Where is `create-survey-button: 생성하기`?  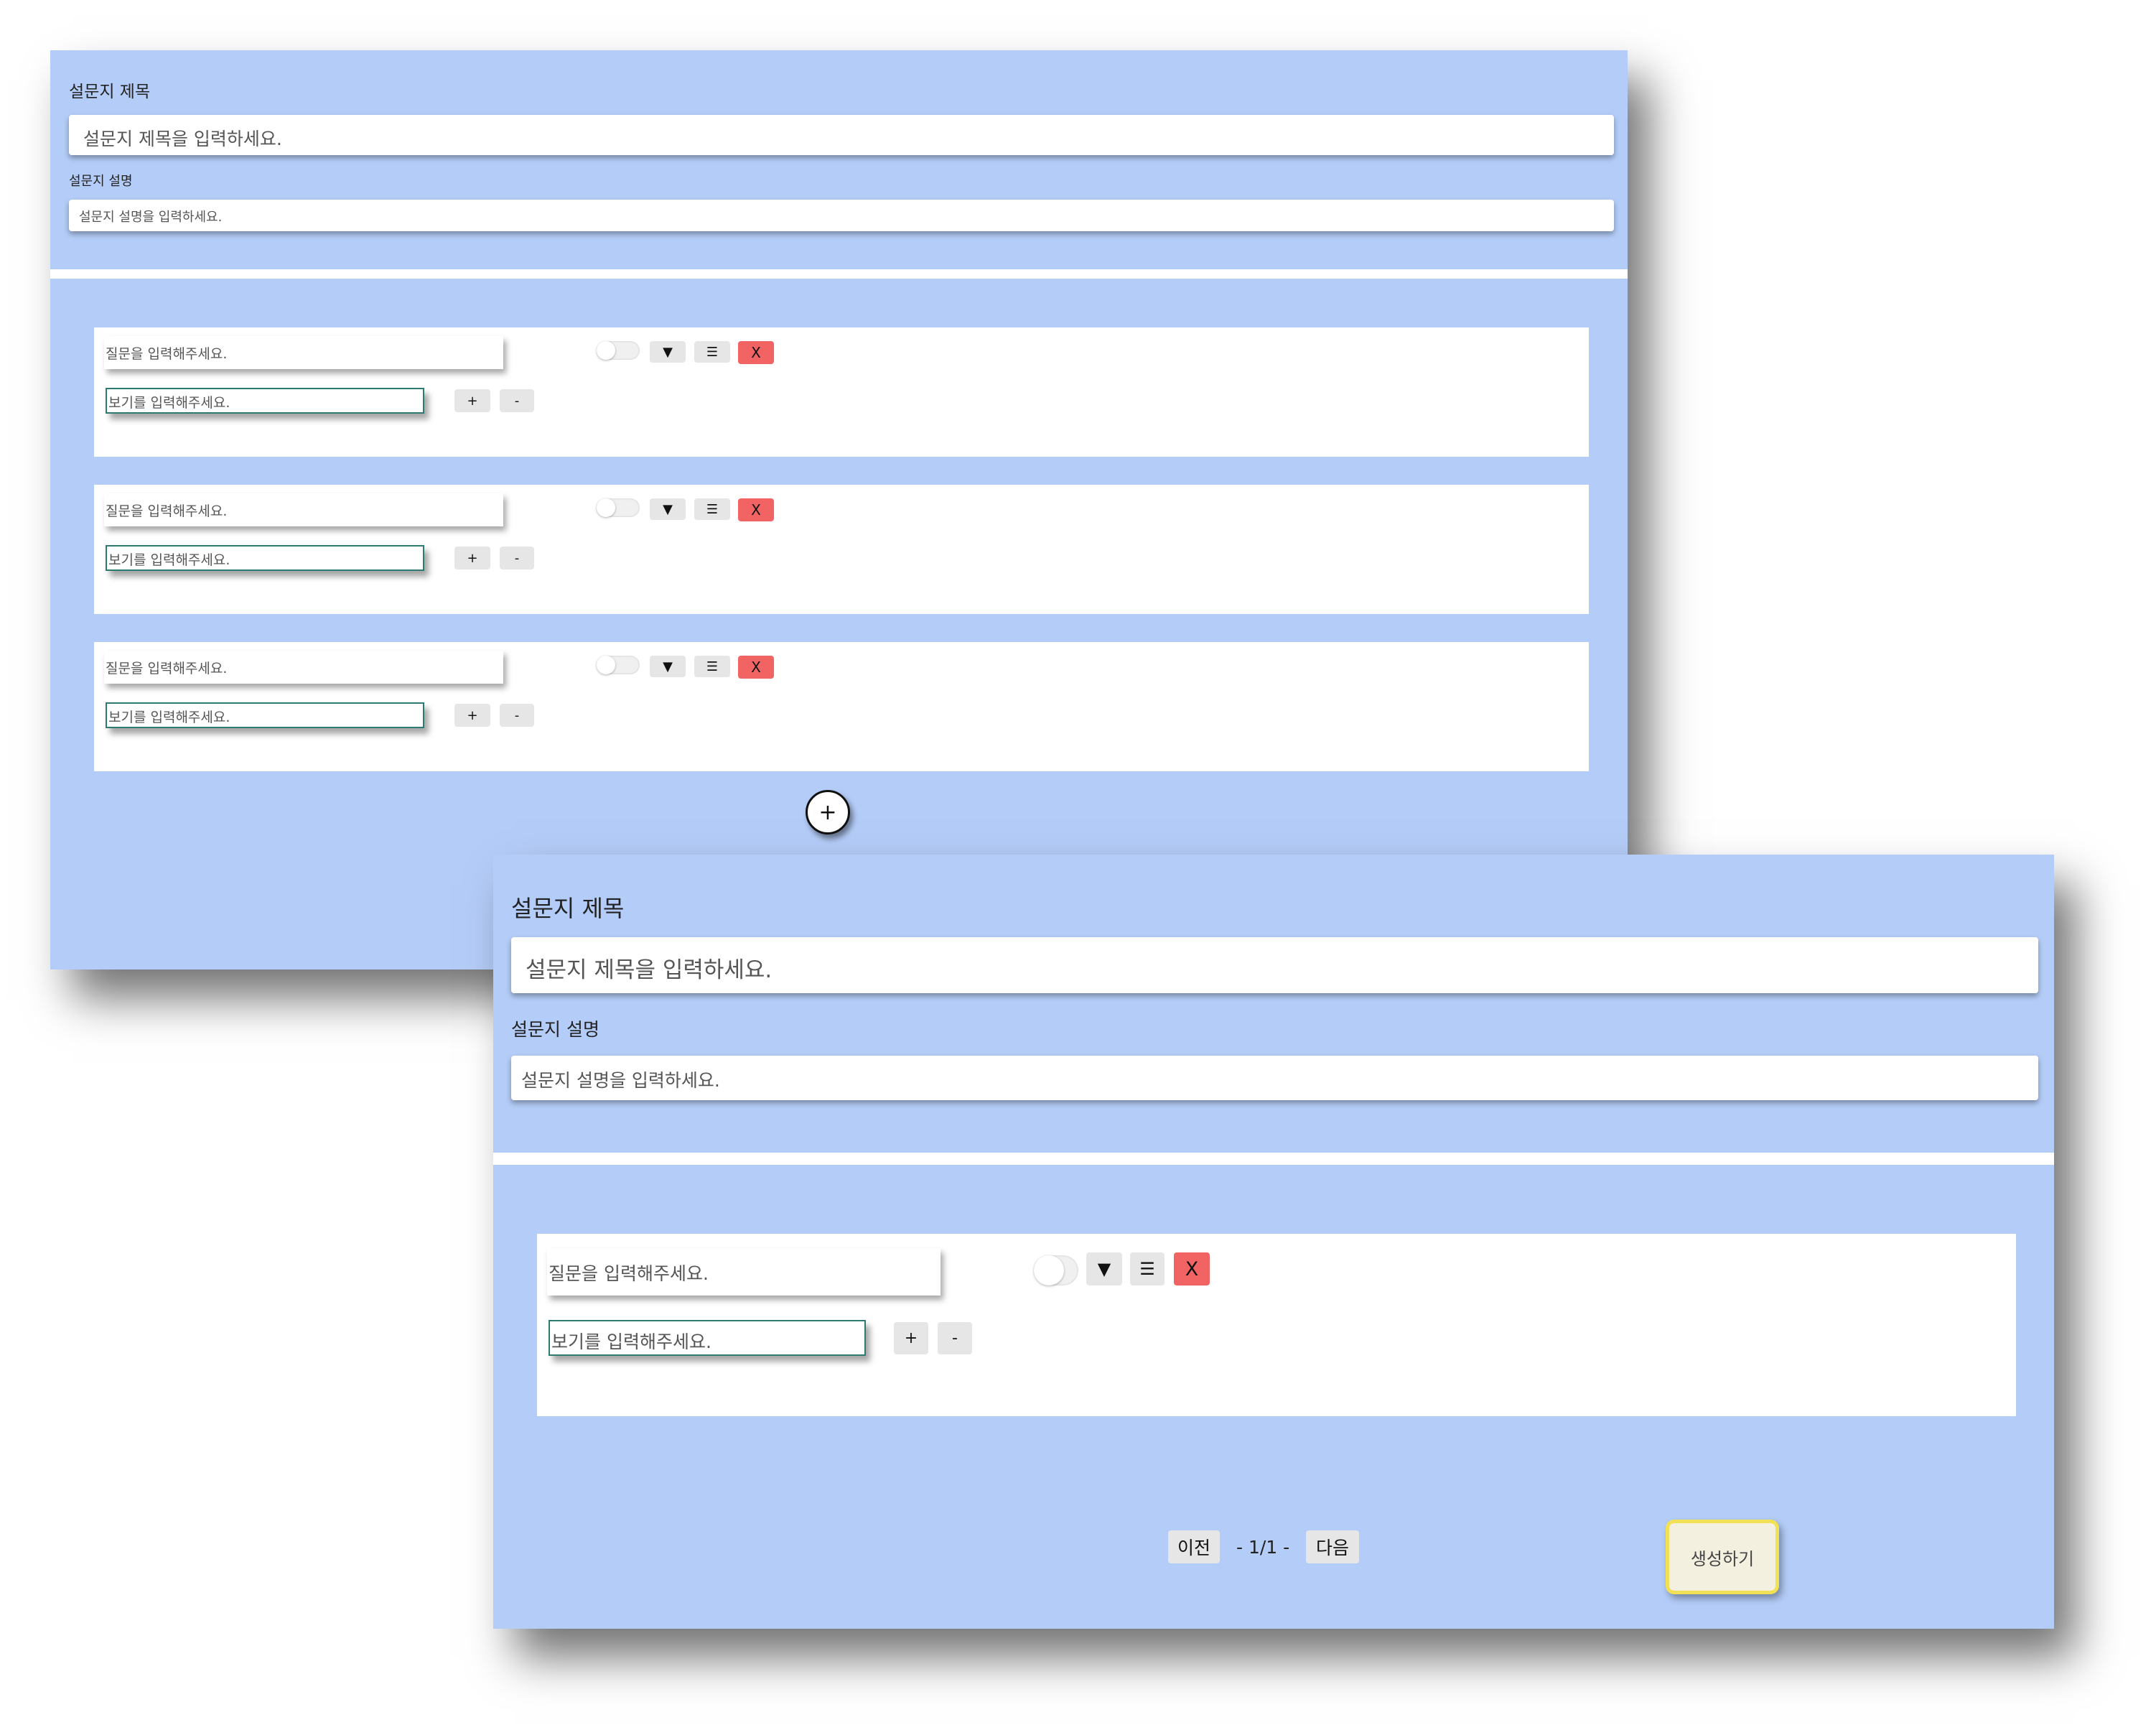
create-survey-button: 생성하기 is located at coordinates (1722, 1557).